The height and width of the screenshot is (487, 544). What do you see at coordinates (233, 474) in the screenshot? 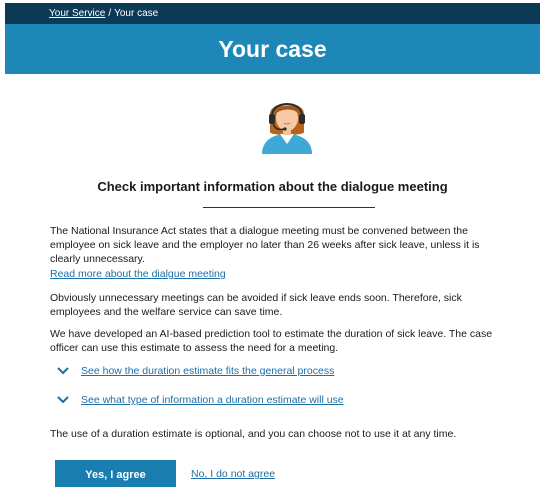
I see `decline-link: No, I do not agree` at bounding box center [233, 474].